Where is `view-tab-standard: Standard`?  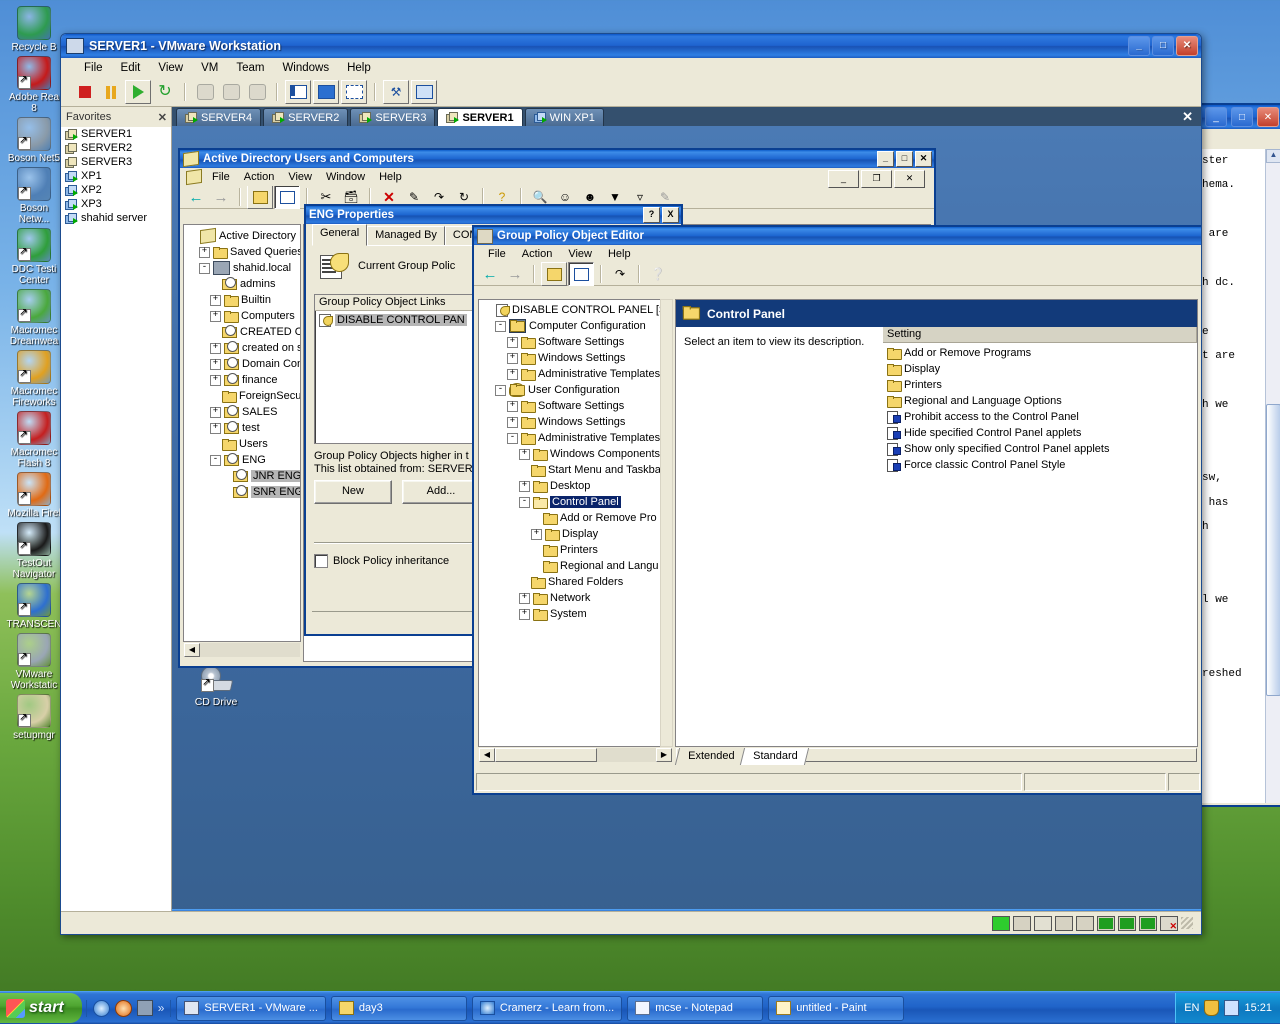 view-tab-standard: Standard is located at coordinates (775, 756).